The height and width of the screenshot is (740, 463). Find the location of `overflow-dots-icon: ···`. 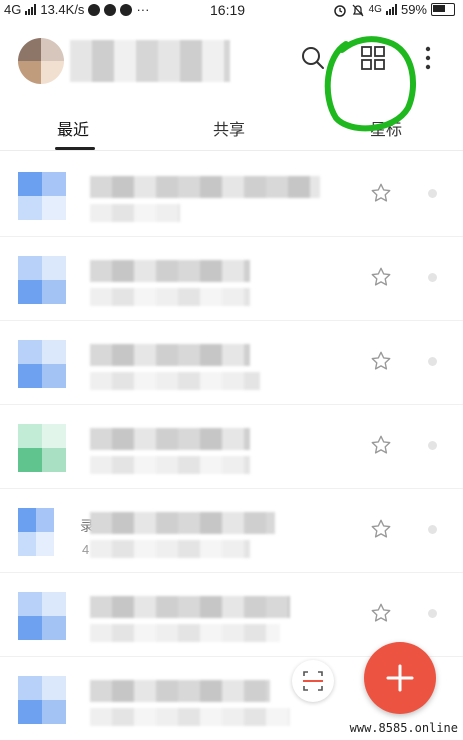

overflow-dots-icon: ··· is located at coordinates (143, 9).